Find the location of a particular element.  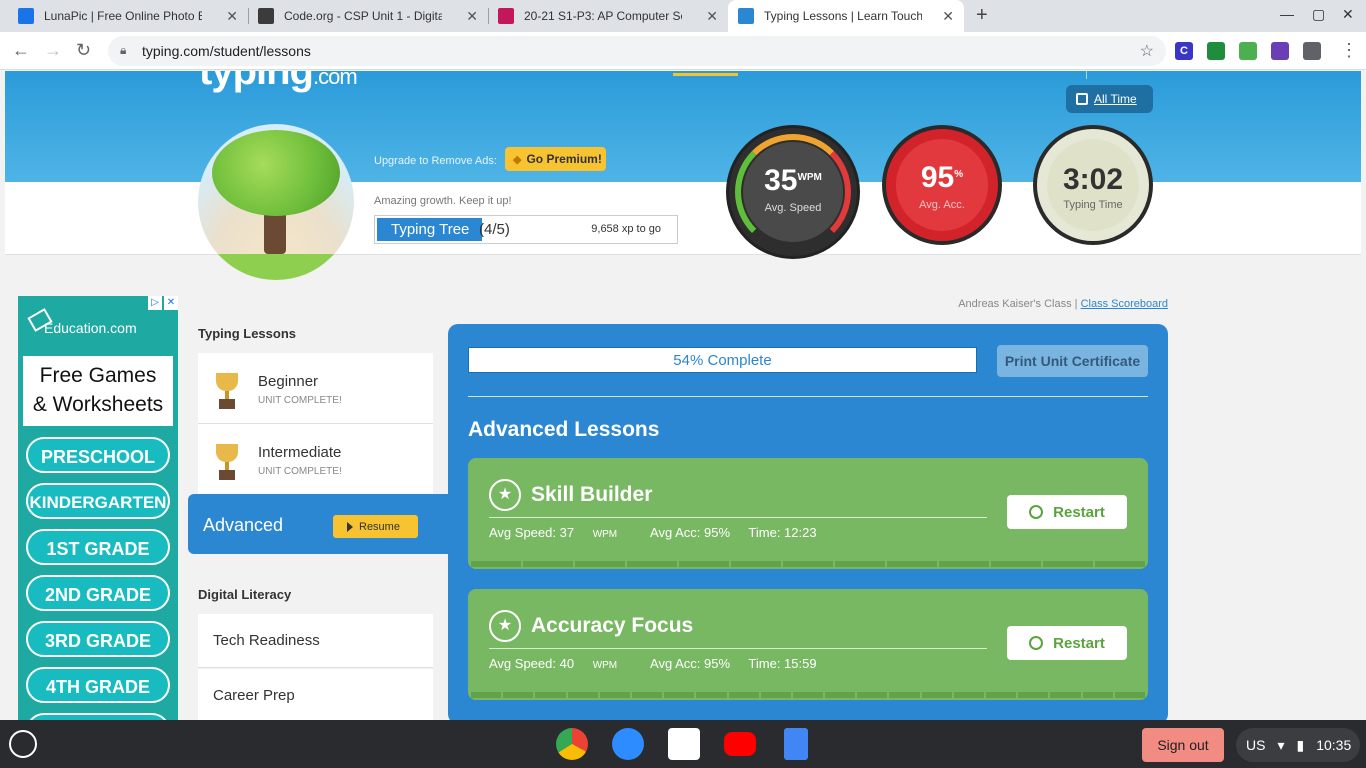

print-certificate-button: Print Unit Certificate is located at coordinates (1072, 361).